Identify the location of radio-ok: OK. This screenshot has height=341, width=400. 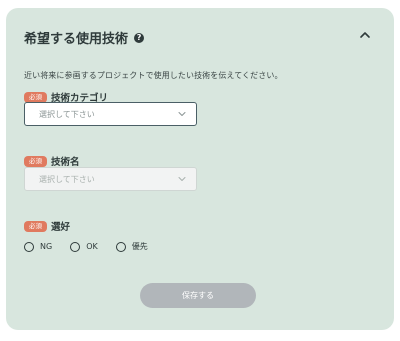
(84, 246).